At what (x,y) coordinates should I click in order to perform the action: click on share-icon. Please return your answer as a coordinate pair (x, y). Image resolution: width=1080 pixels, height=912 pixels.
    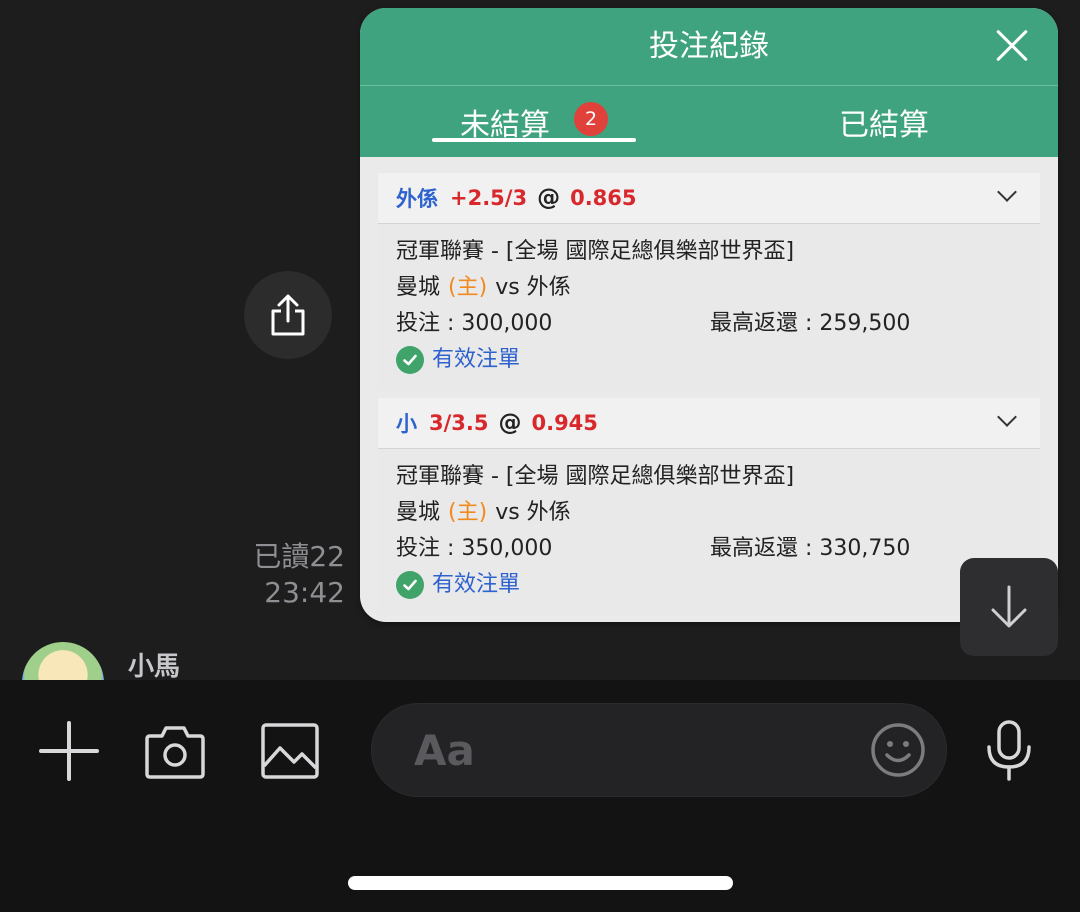
    Looking at the image, I should click on (288, 315).